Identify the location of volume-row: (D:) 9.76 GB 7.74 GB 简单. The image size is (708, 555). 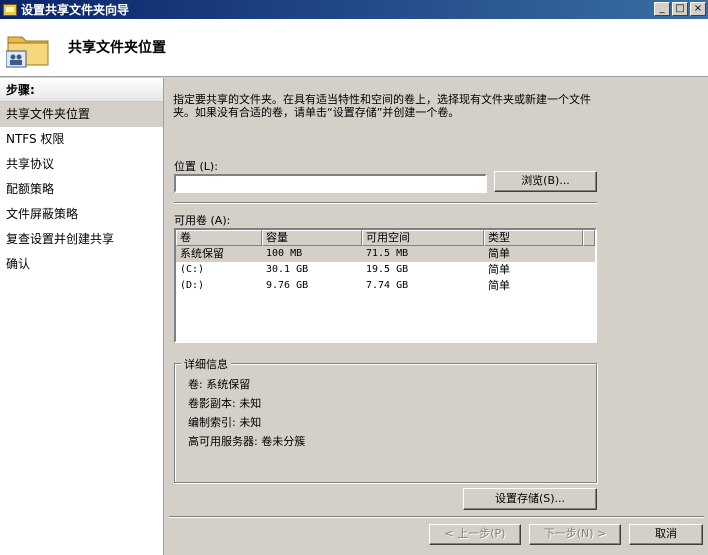
(385, 286).